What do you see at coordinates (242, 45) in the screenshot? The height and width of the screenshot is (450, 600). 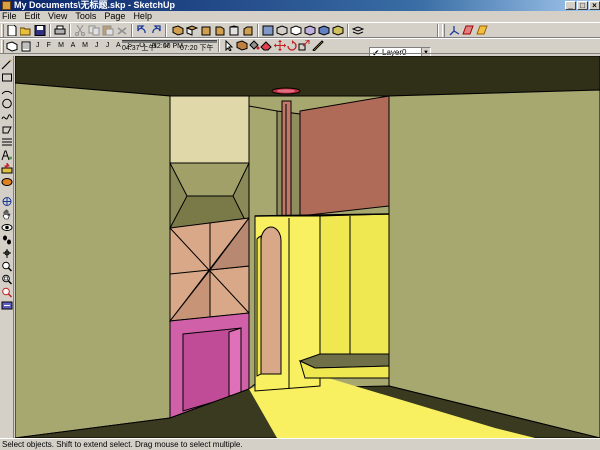 I see `component-icon` at bounding box center [242, 45].